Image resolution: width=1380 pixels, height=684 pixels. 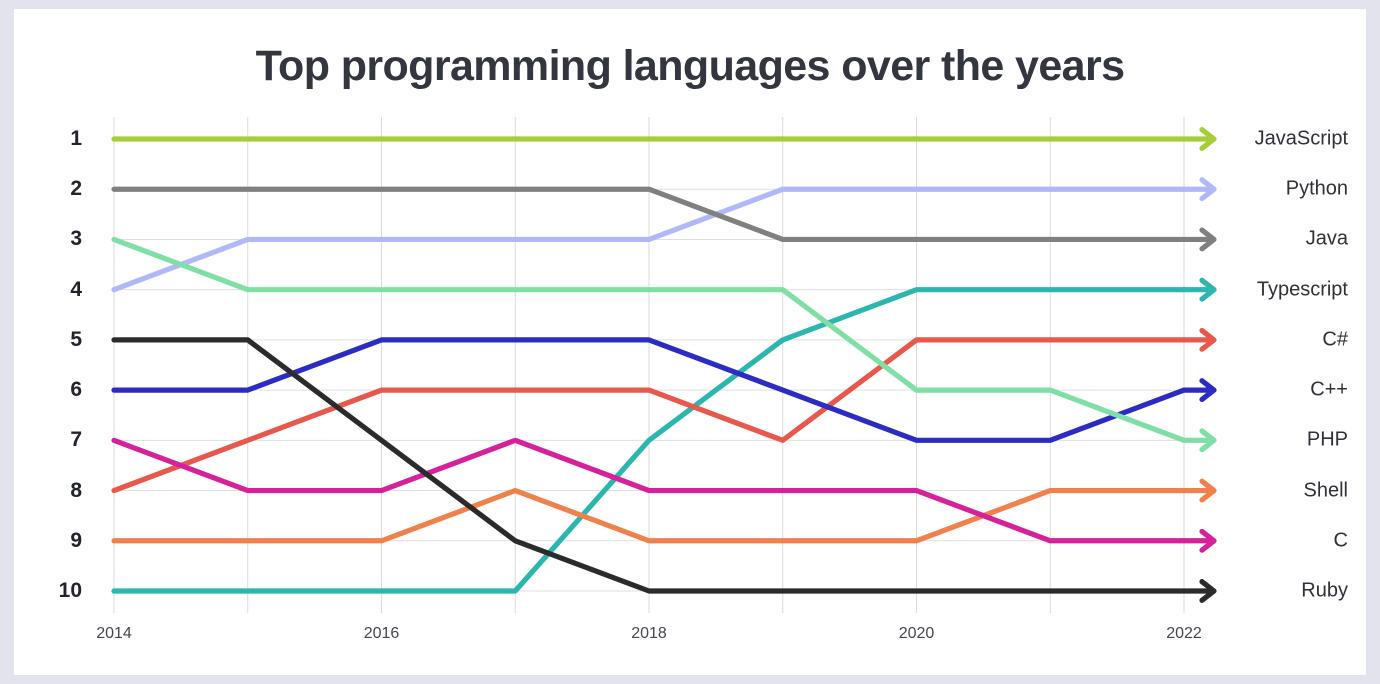 I want to click on y-axis-tick-5: 5, so click(x=76, y=339).